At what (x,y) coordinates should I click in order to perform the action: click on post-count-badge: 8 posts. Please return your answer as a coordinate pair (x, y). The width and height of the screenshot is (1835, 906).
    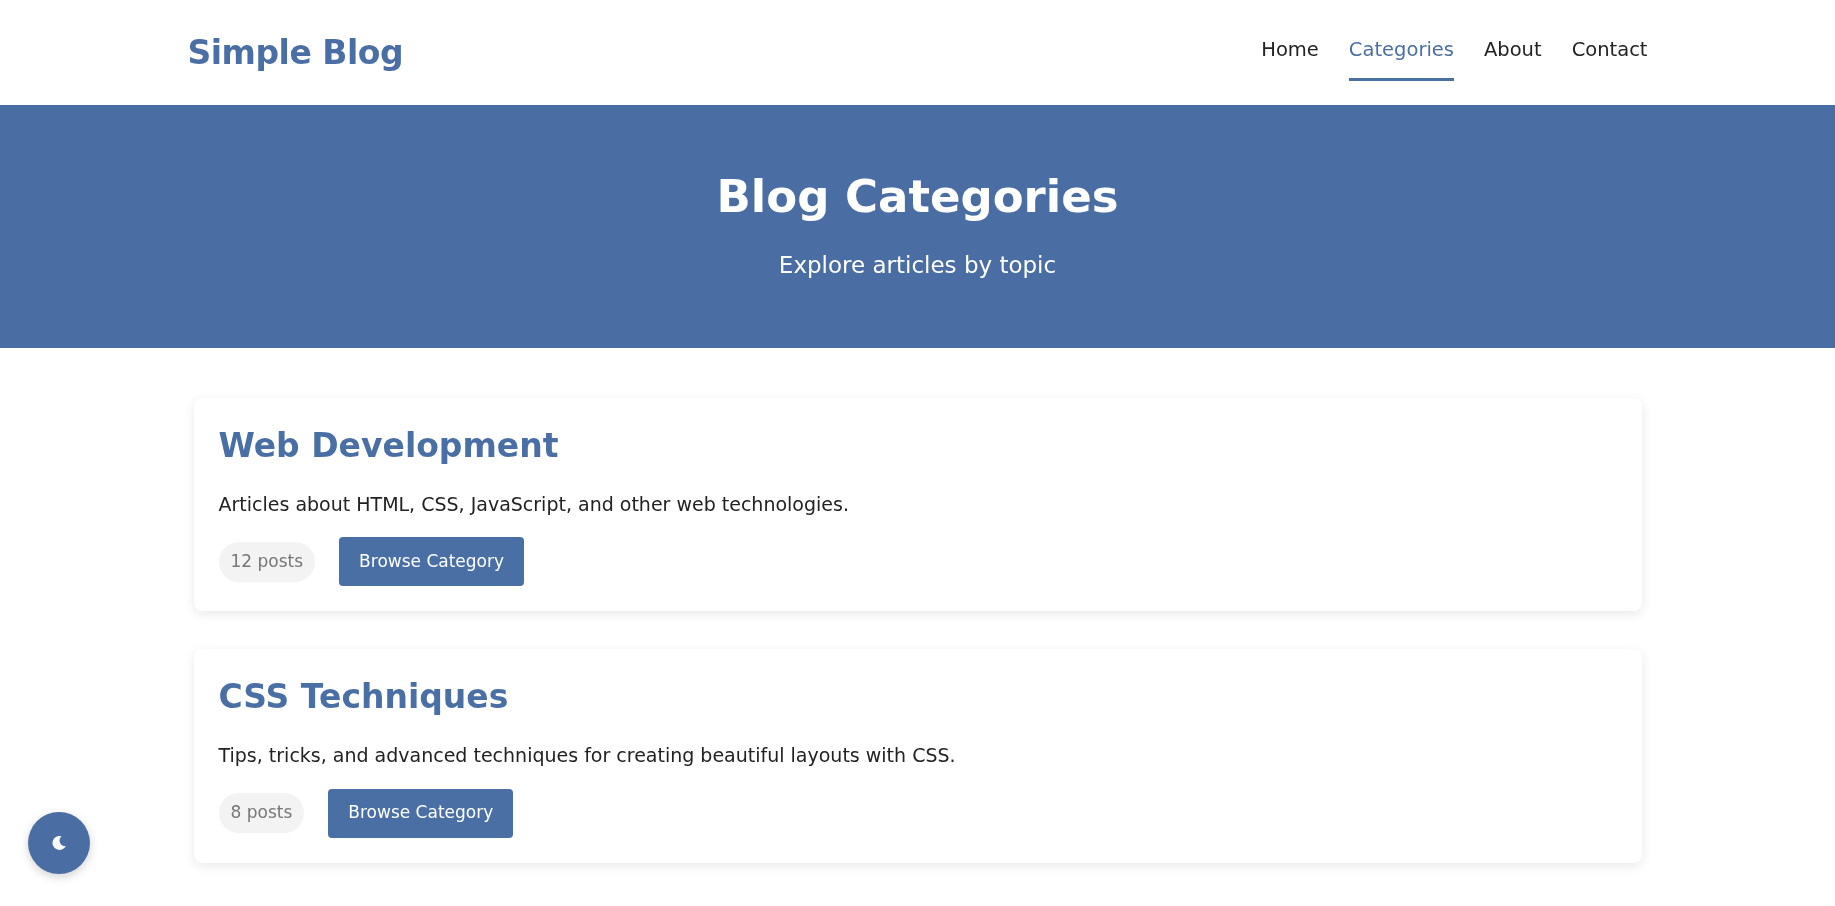
    Looking at the image, I should click on (261, 813).